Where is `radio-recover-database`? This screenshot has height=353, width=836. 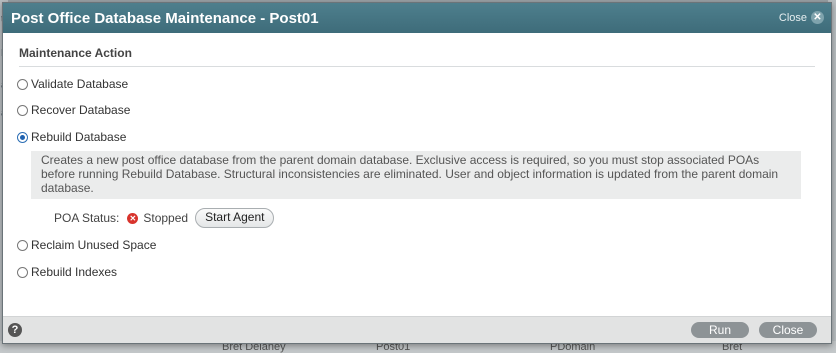 radio-recover-database is located at coordinates (22, 110).